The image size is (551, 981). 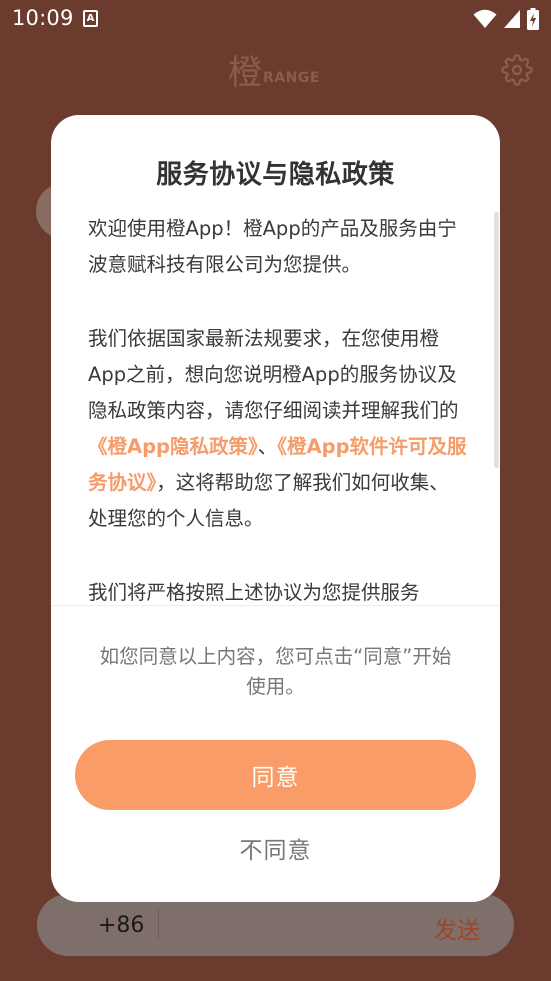 I want to click on logo-word: RANGE, so click(x=291, y=78).